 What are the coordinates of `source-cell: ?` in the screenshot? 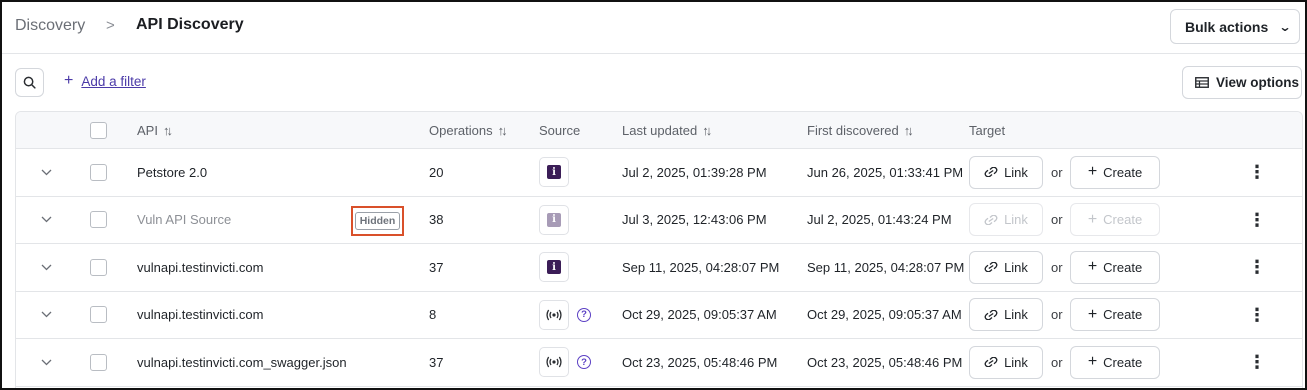 It's located at (565, 315).